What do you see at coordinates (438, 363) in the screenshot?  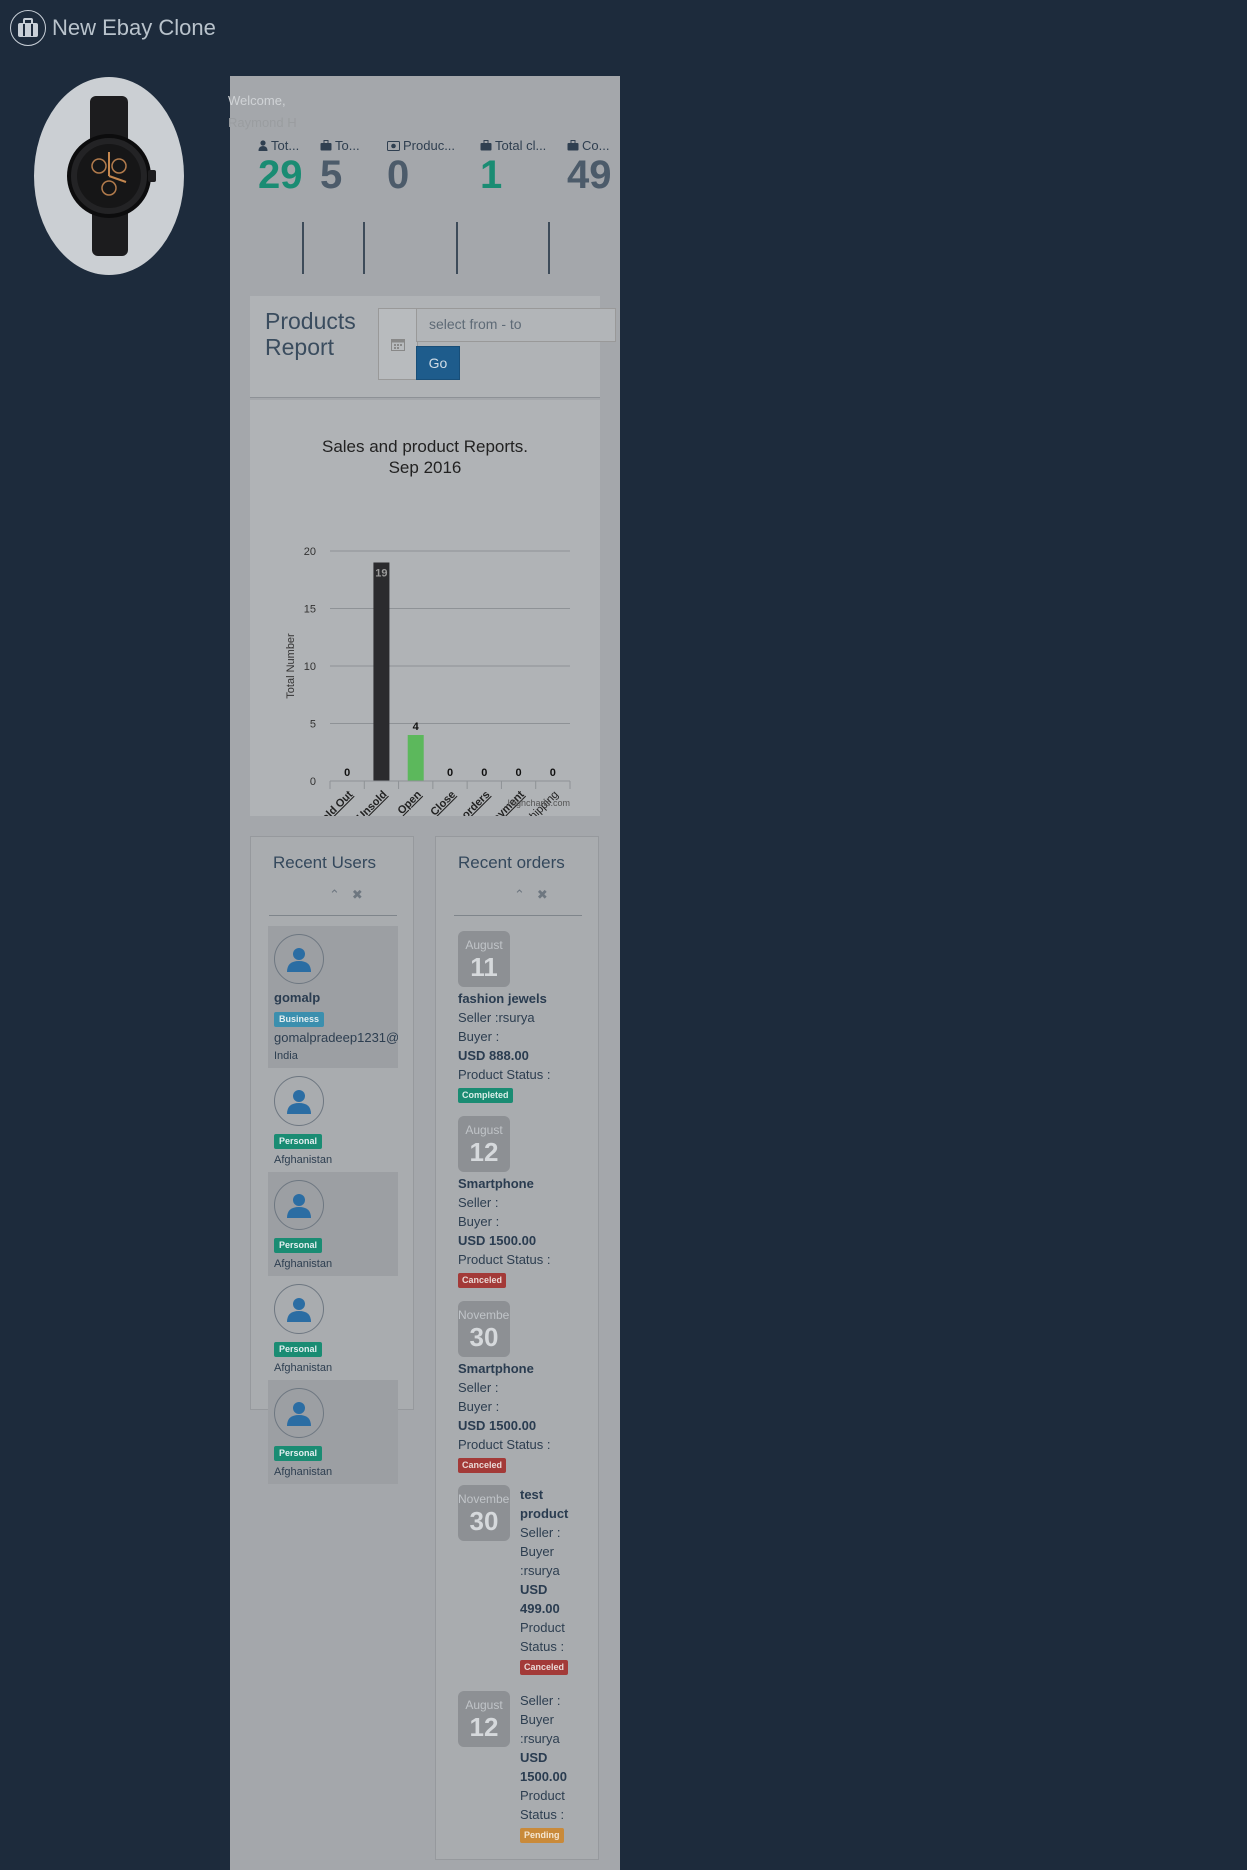 I see `go-button: Go` at bounding box center [438, 363].